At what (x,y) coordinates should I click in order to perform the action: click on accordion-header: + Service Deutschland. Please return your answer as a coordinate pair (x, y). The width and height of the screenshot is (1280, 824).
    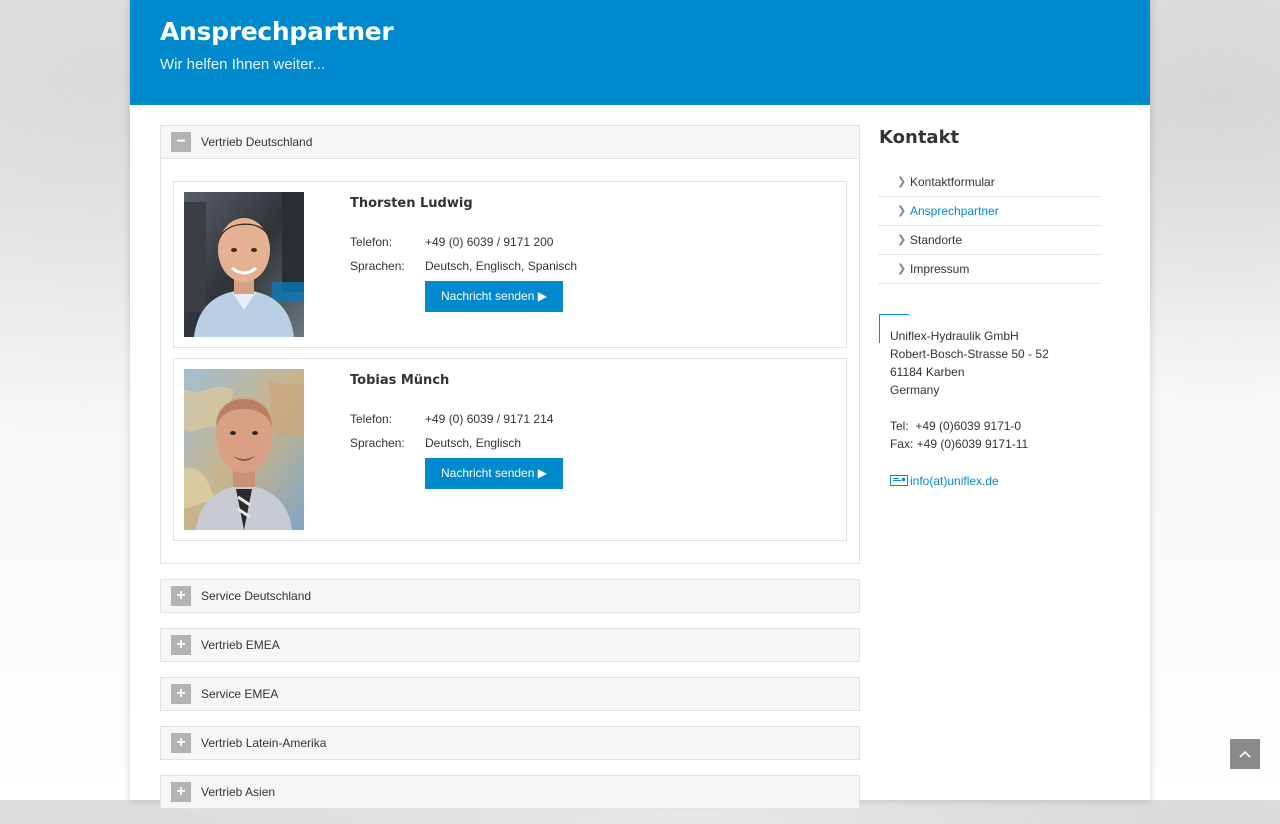
    Looking at the image, I should click on (510, 596).